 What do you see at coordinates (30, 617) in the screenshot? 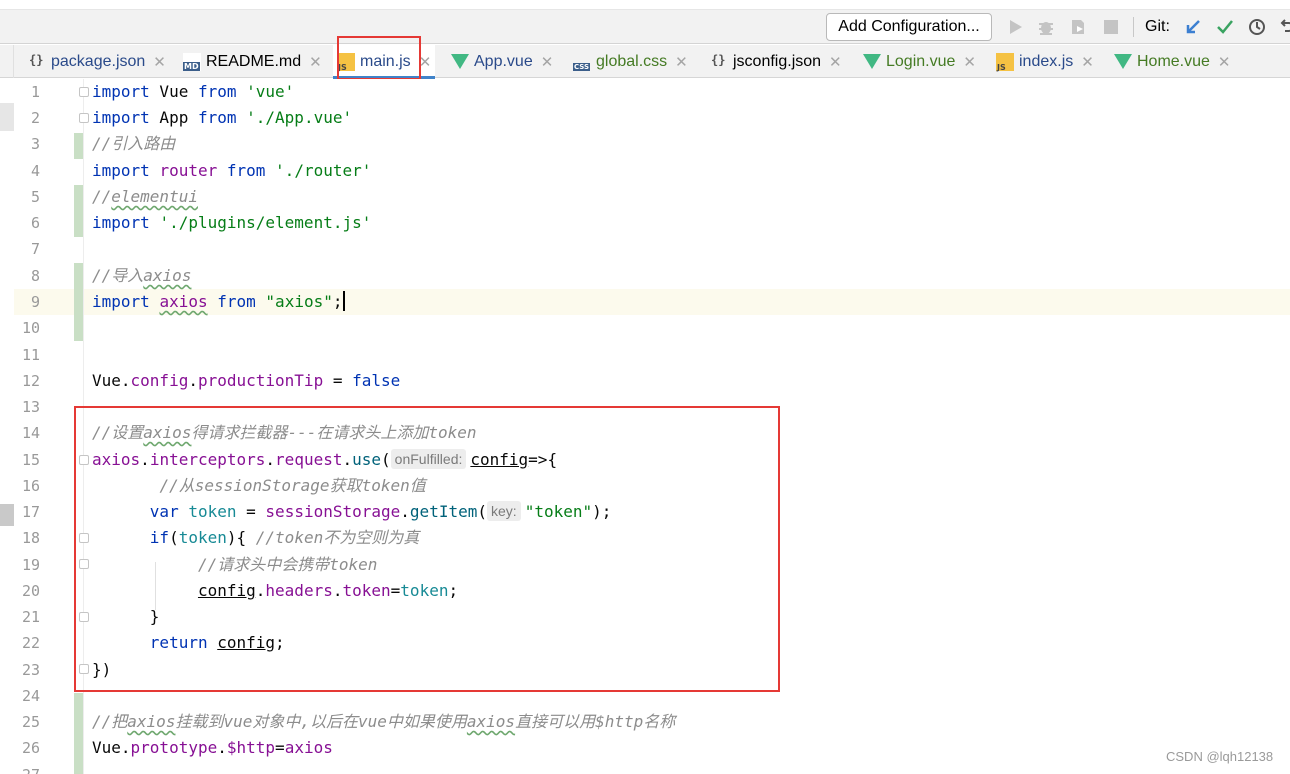
I see `line-number: 21` at bounding box center [30, 617].